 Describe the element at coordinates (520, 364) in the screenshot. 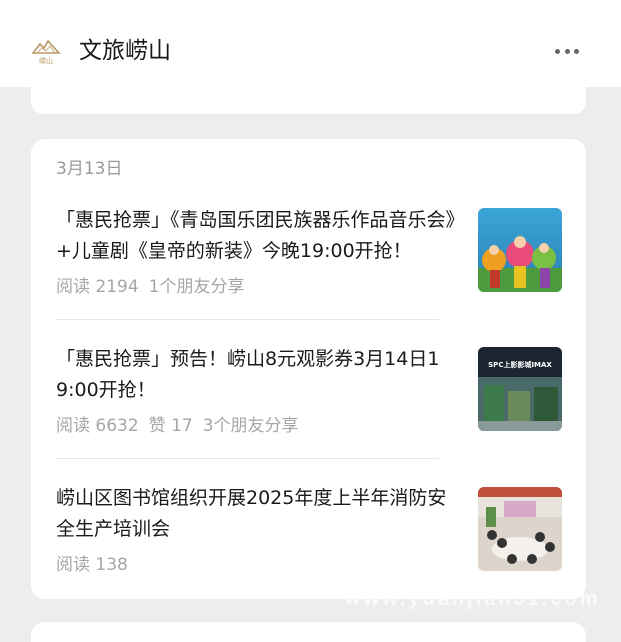

I see `svg-text: SPC上影影城IMAX` at that location.